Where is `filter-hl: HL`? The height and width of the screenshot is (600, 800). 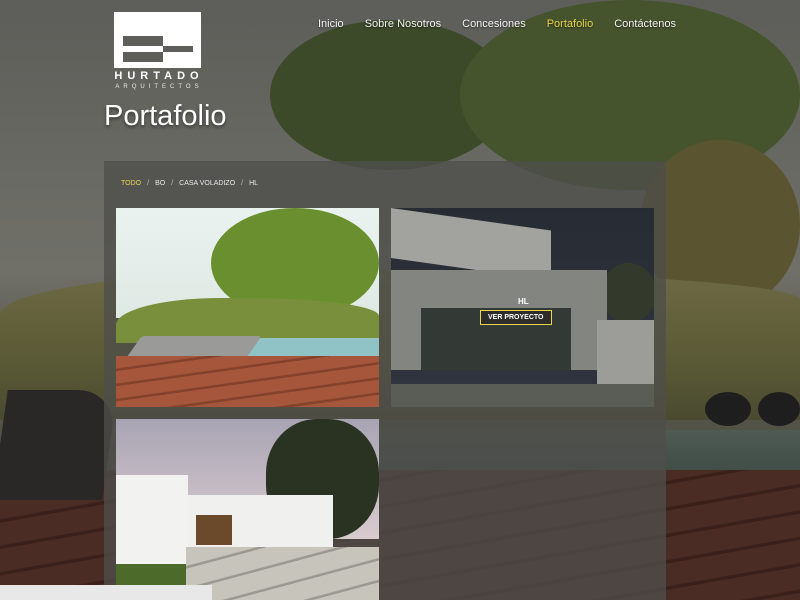
filter-hl: HL is located at coordinates (253, 183).